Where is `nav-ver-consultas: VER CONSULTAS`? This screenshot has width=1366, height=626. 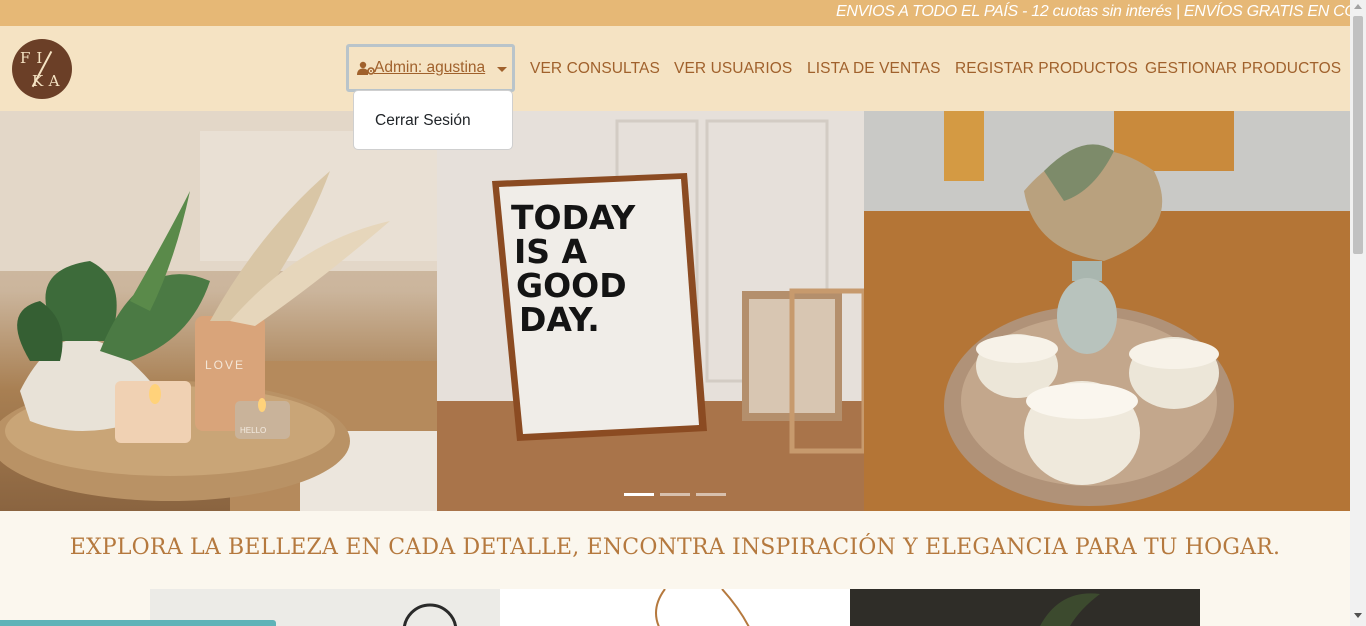
nav-ver-consultas: VER CONSULTAS is located at coordinates (595, 69).